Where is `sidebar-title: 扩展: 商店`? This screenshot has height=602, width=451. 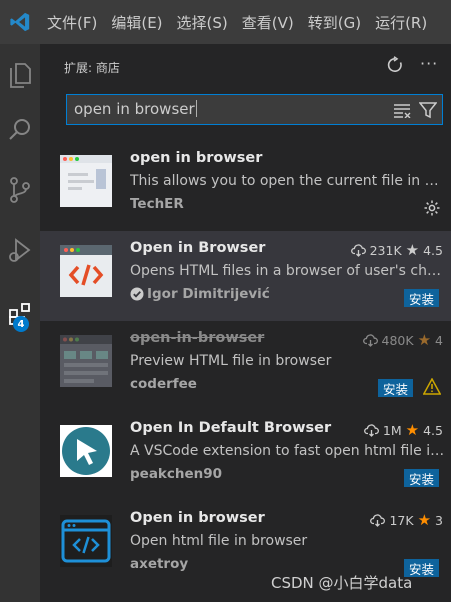 sidebar-title: 扩展: 商店 is located at coordinates (92, 68).